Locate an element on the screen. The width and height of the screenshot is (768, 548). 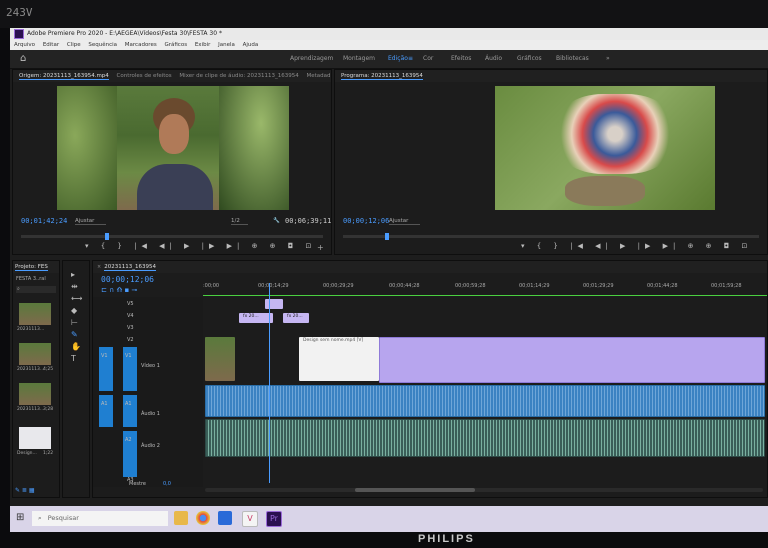
timeline-playhead is located at coordinates (269, 383).